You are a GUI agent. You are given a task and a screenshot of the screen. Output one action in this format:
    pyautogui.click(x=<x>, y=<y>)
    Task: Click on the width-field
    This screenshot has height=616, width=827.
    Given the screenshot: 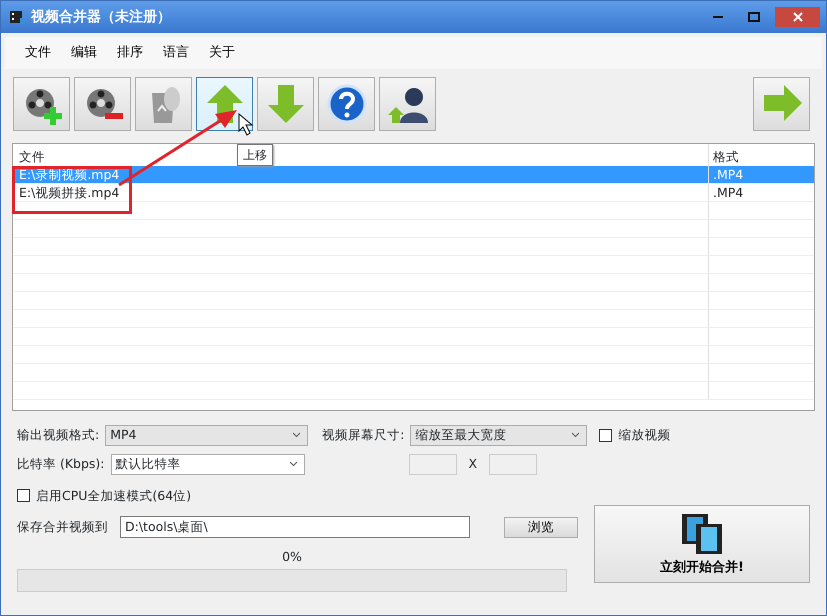 What is the action you would take?
    pyautogui.click(x=432, y=464)
    